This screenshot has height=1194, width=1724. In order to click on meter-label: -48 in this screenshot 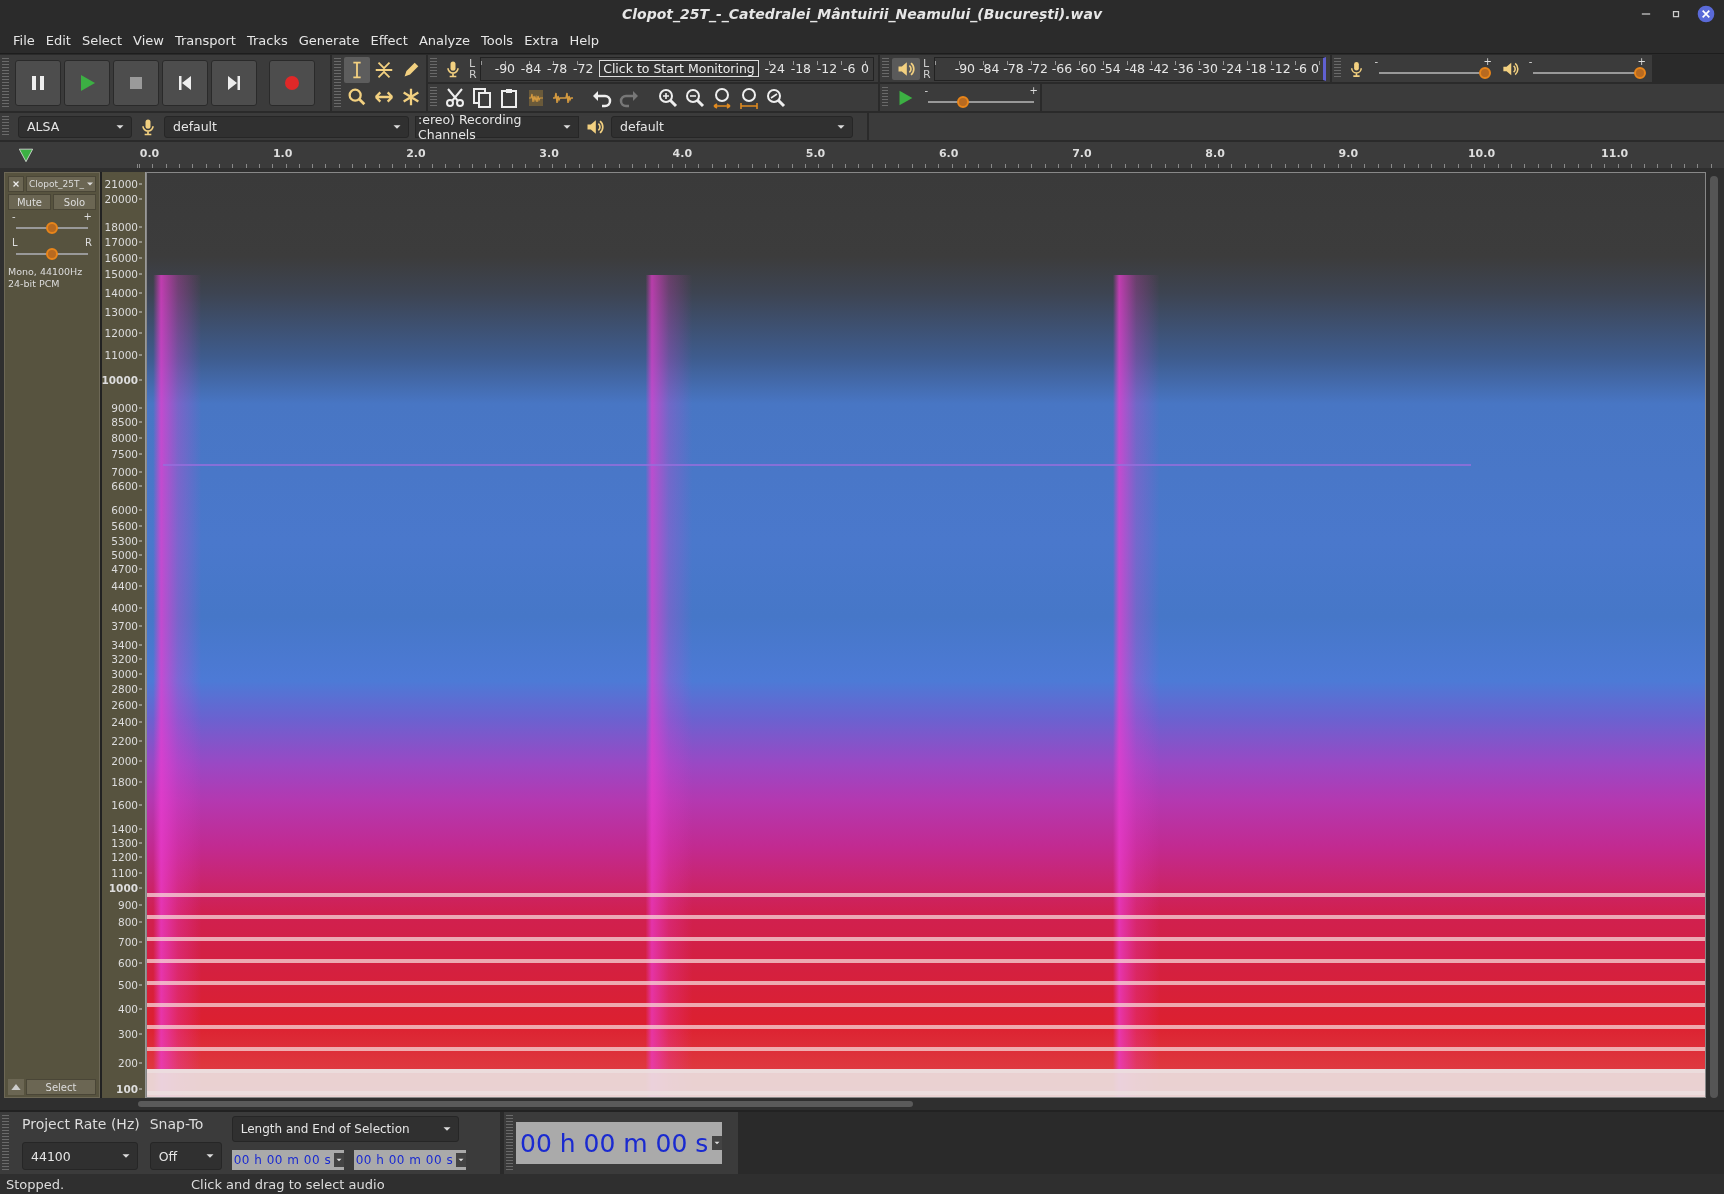, I will do `click(1135, 68)`.